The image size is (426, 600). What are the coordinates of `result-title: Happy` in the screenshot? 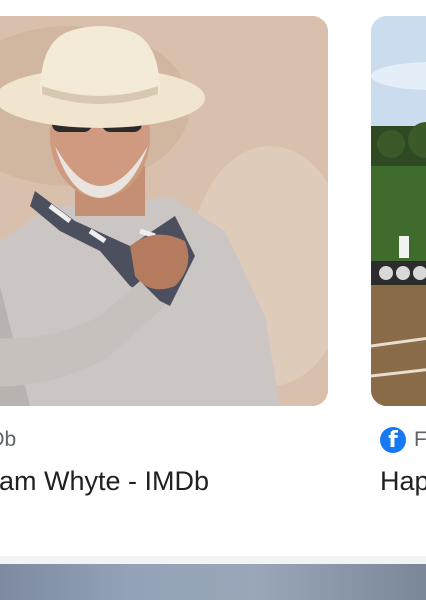 It's located at (403, 481).